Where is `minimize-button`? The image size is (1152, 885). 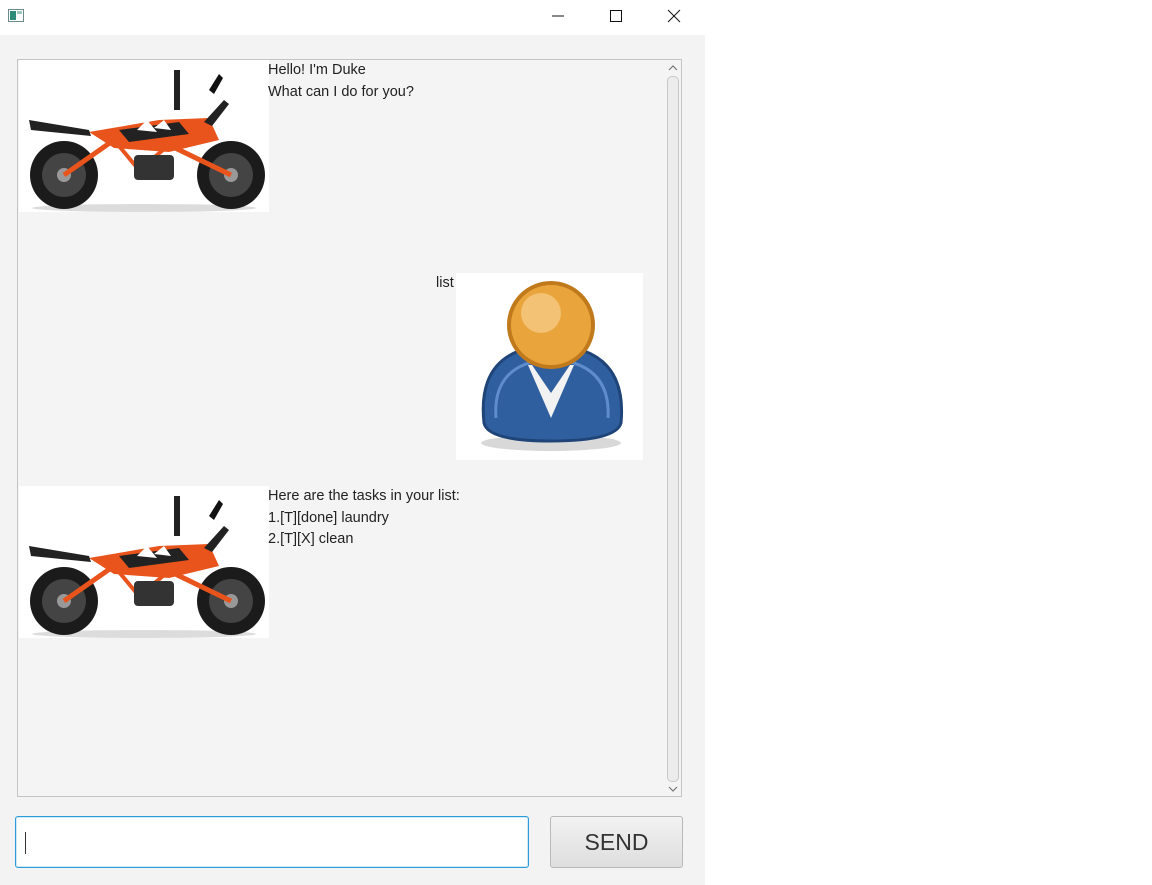 minimize-button is located at coordinates (559, 16).